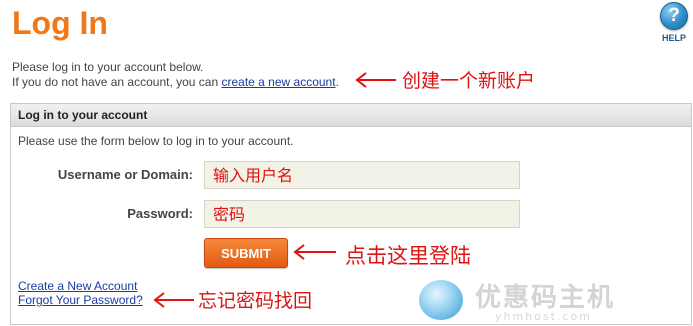  I want to click on panel-header: Log in to your account, so click(351, 115).